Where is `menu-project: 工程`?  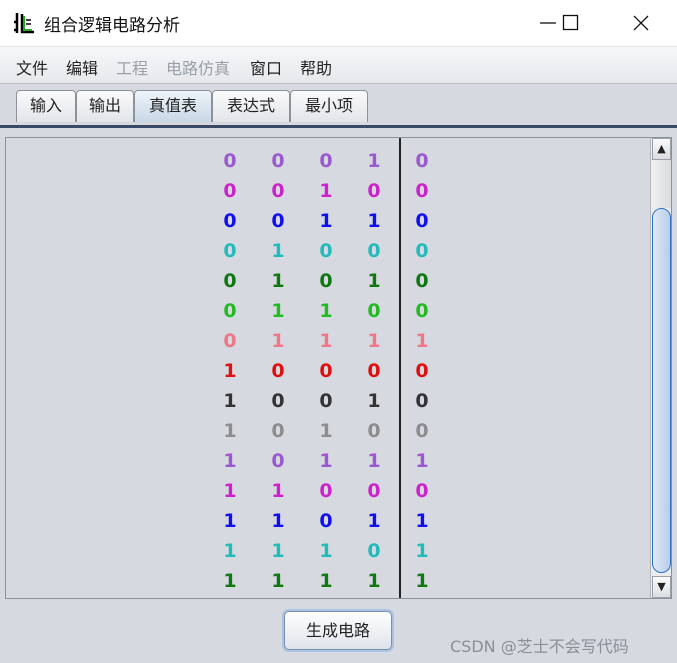
menu-project: 工程 is located at coordinates (132, 67).